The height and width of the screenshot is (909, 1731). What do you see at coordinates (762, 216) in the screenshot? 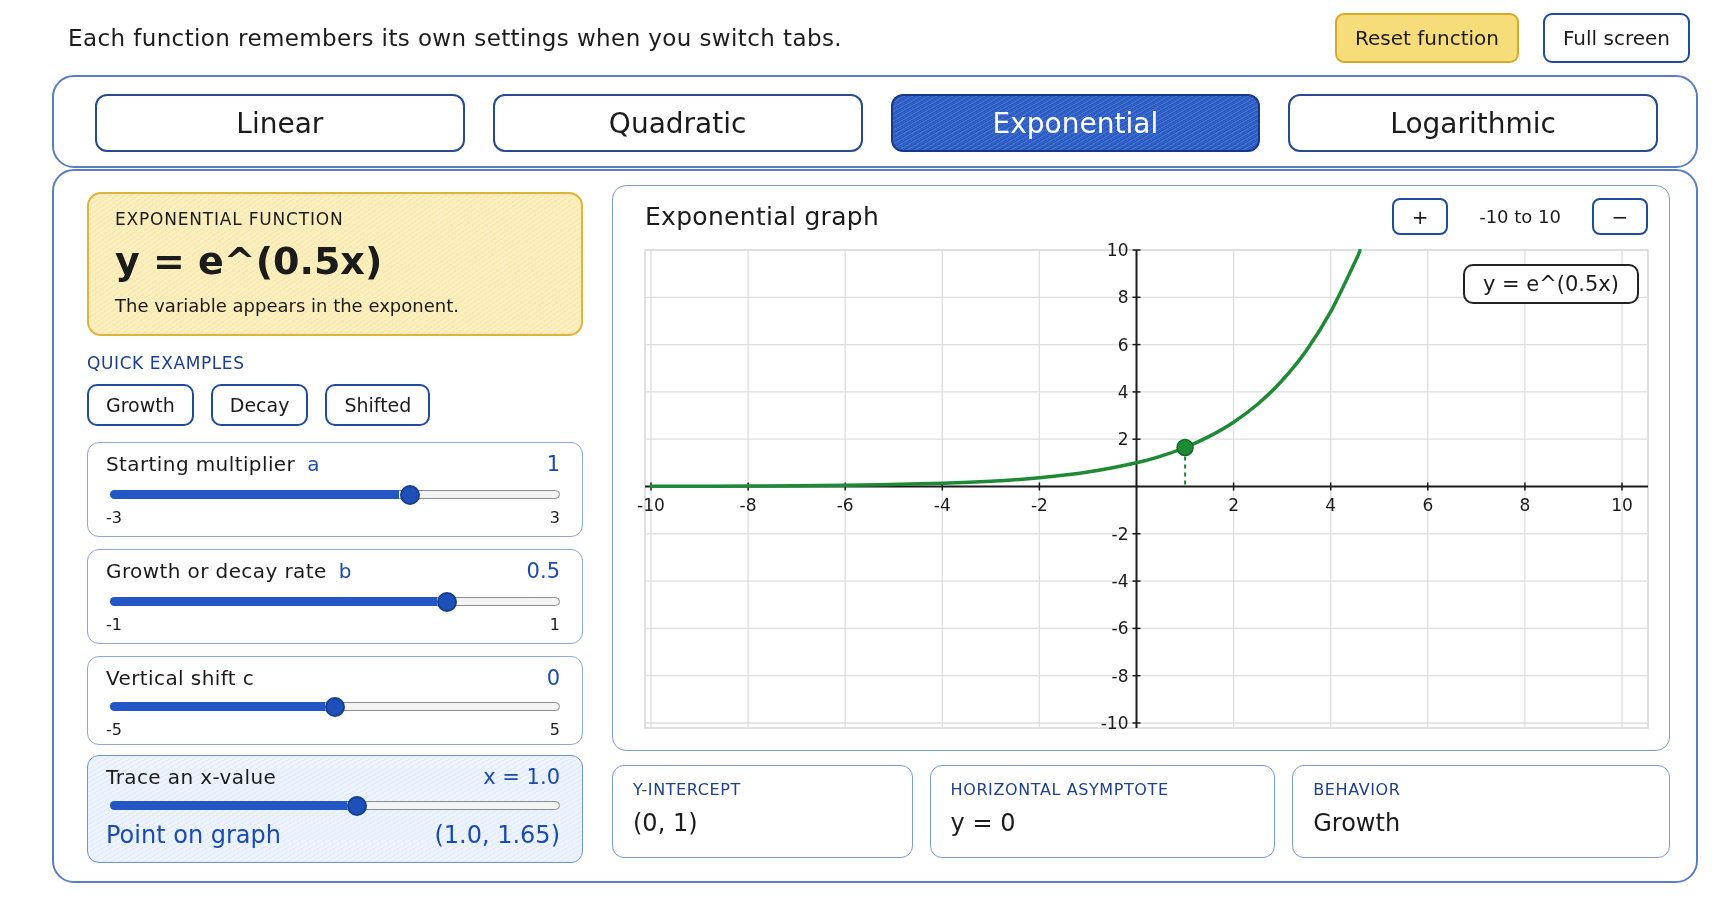
I see `graph-title: Exponential graph` at bounding box center [762, 216].